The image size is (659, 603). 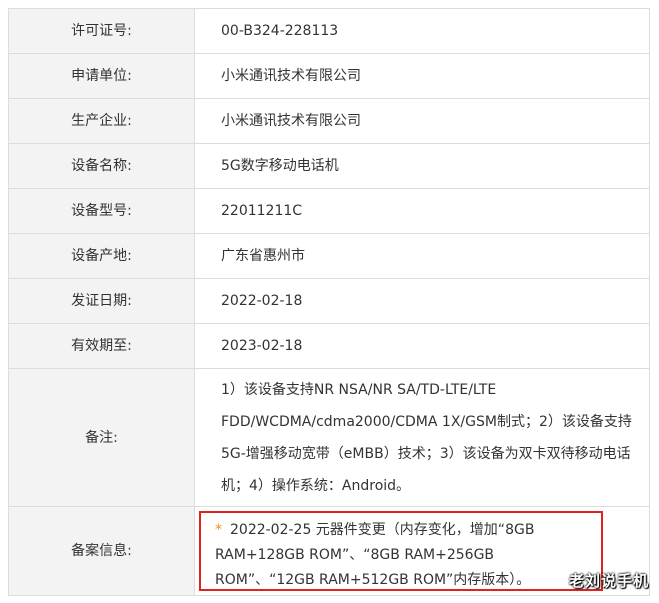 I want to click on table-row-device-model: 设备型号: 22011211C, so click(x=329, y=211).